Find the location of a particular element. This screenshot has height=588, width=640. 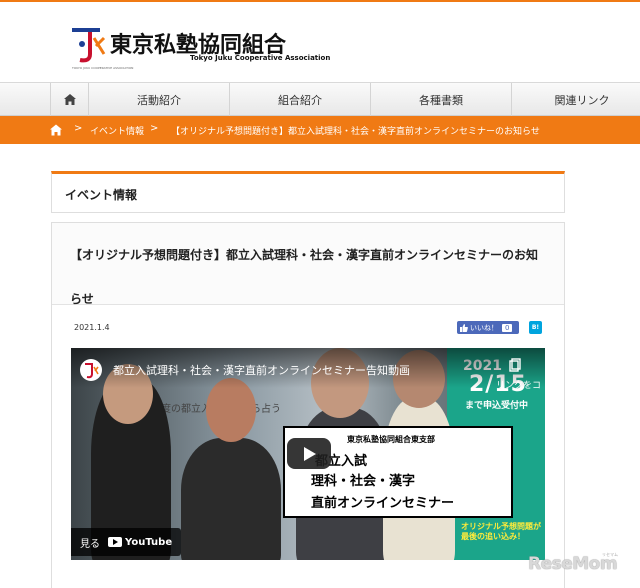

watch-label: 見る is located at coordinates (90, 544).